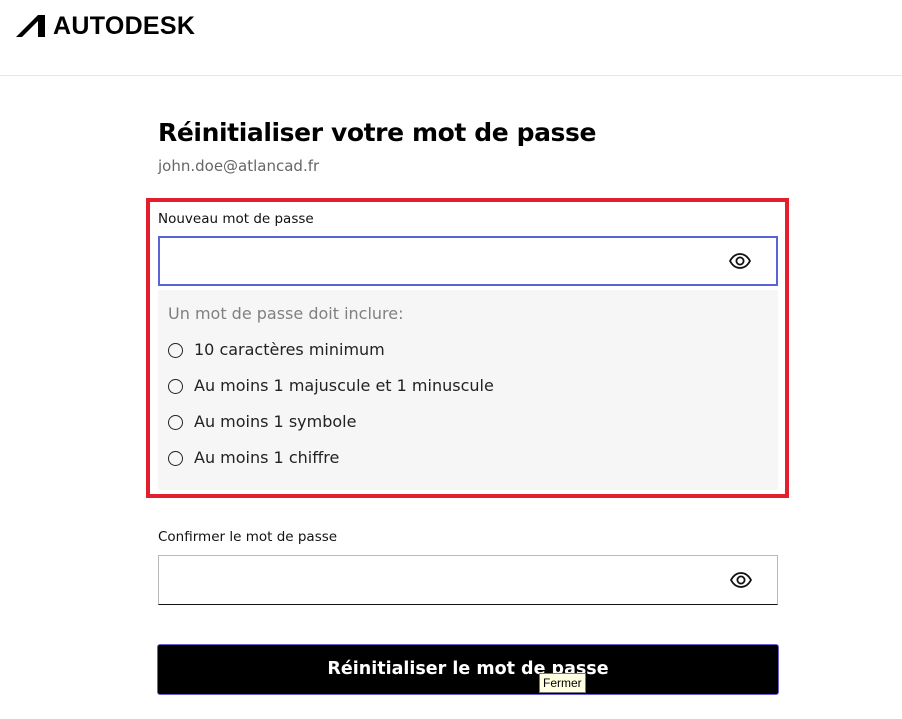 This screenshot has width=902, height=719. Describe the element at coordinates (468, 669) in the screenshot. I see `reset-password-button: Réinitialiser le mot de passe` at that location.